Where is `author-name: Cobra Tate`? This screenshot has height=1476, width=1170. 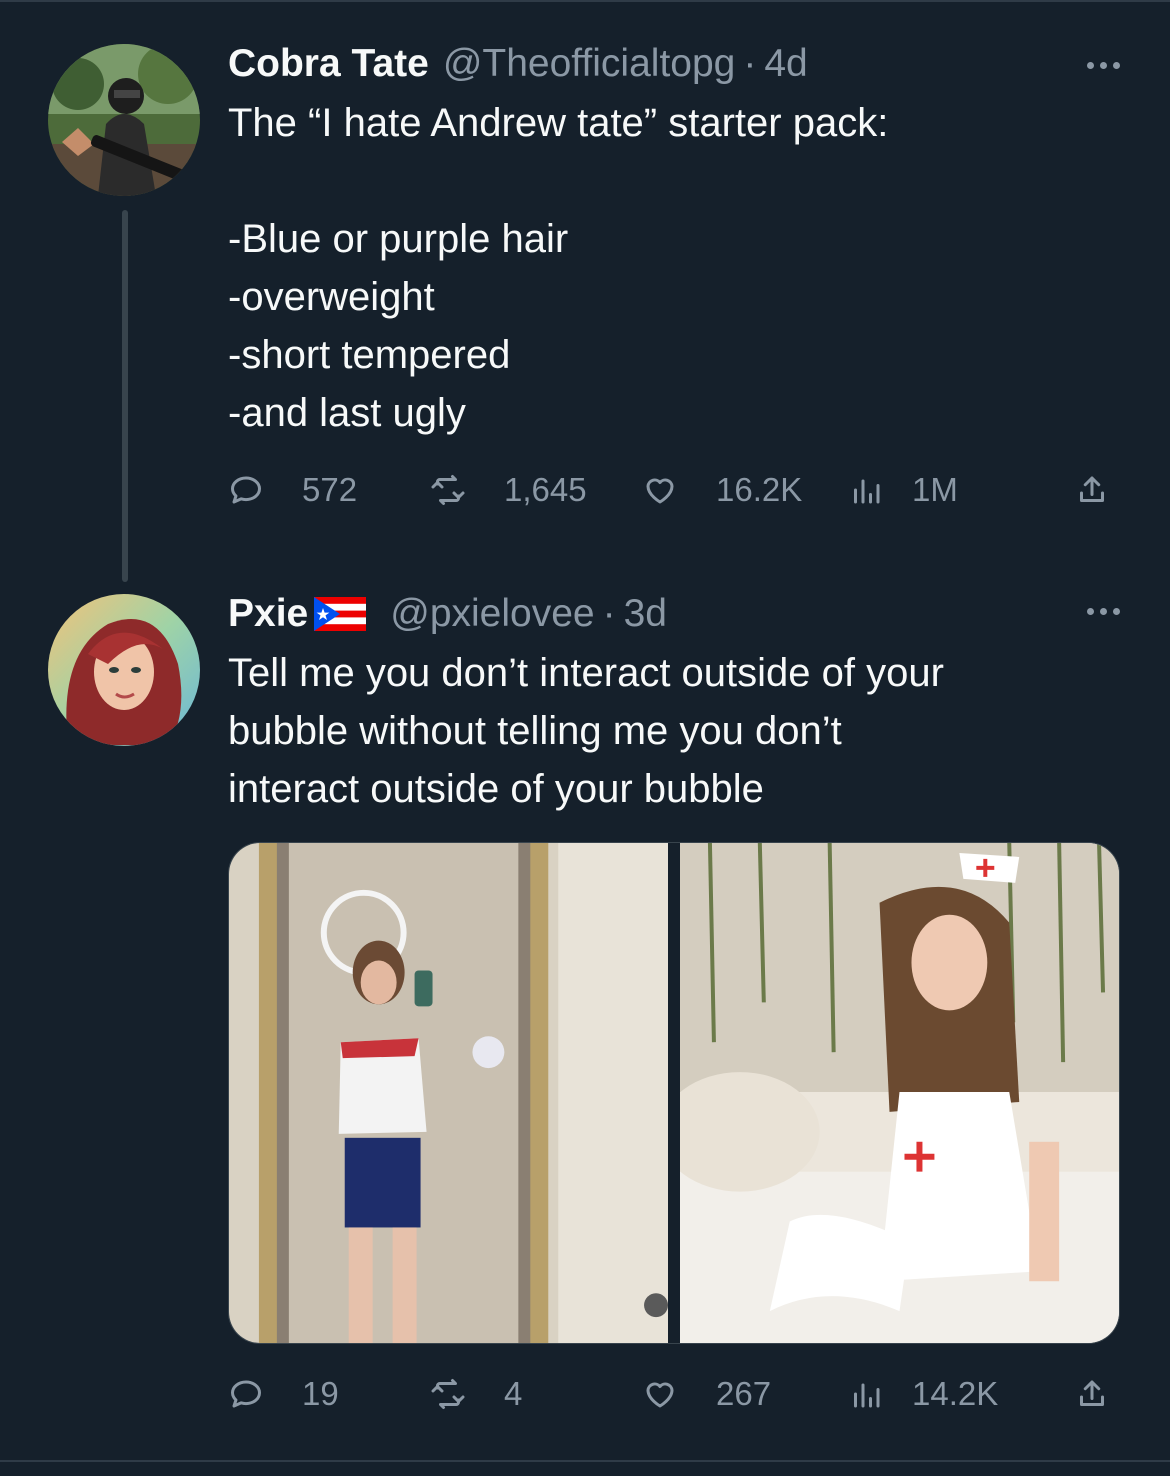 author-name: Cobra Tate is located at coordinates (328, 64).